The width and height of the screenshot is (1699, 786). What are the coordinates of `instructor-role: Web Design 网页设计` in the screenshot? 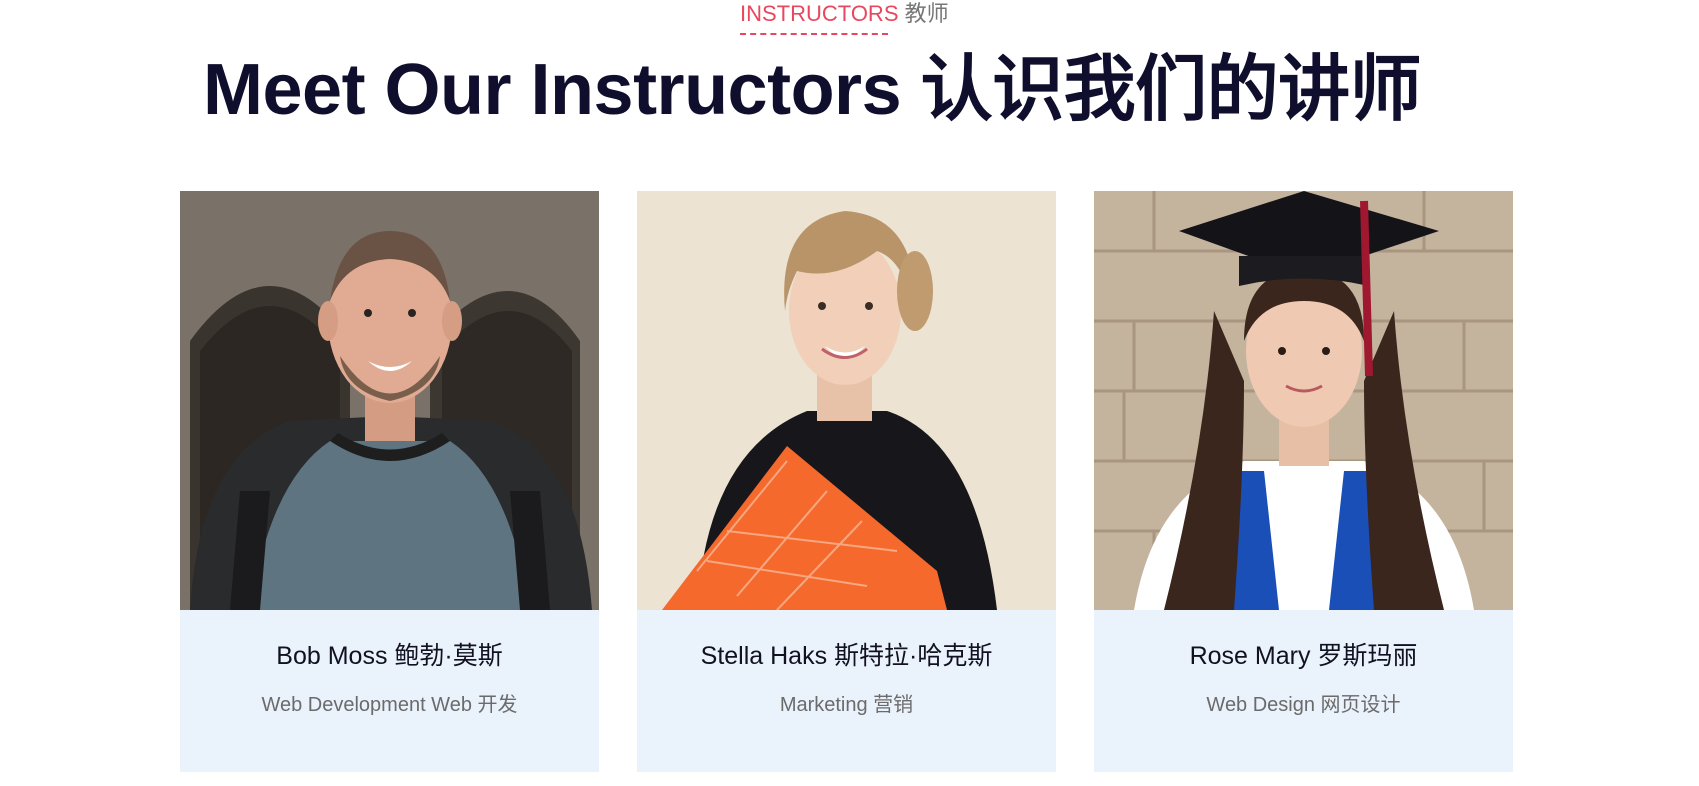 It's located at (1303, 705).